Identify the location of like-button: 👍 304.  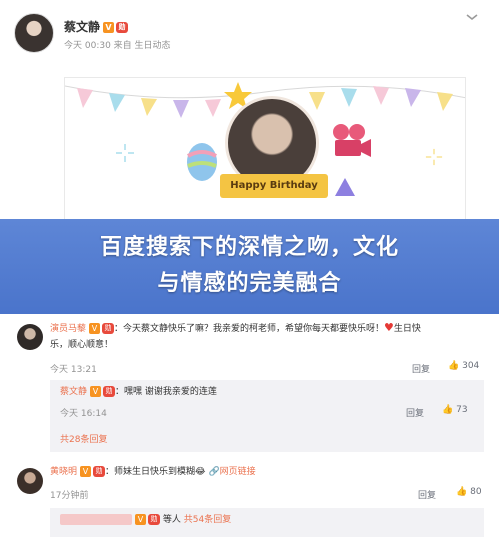
(463, 366).